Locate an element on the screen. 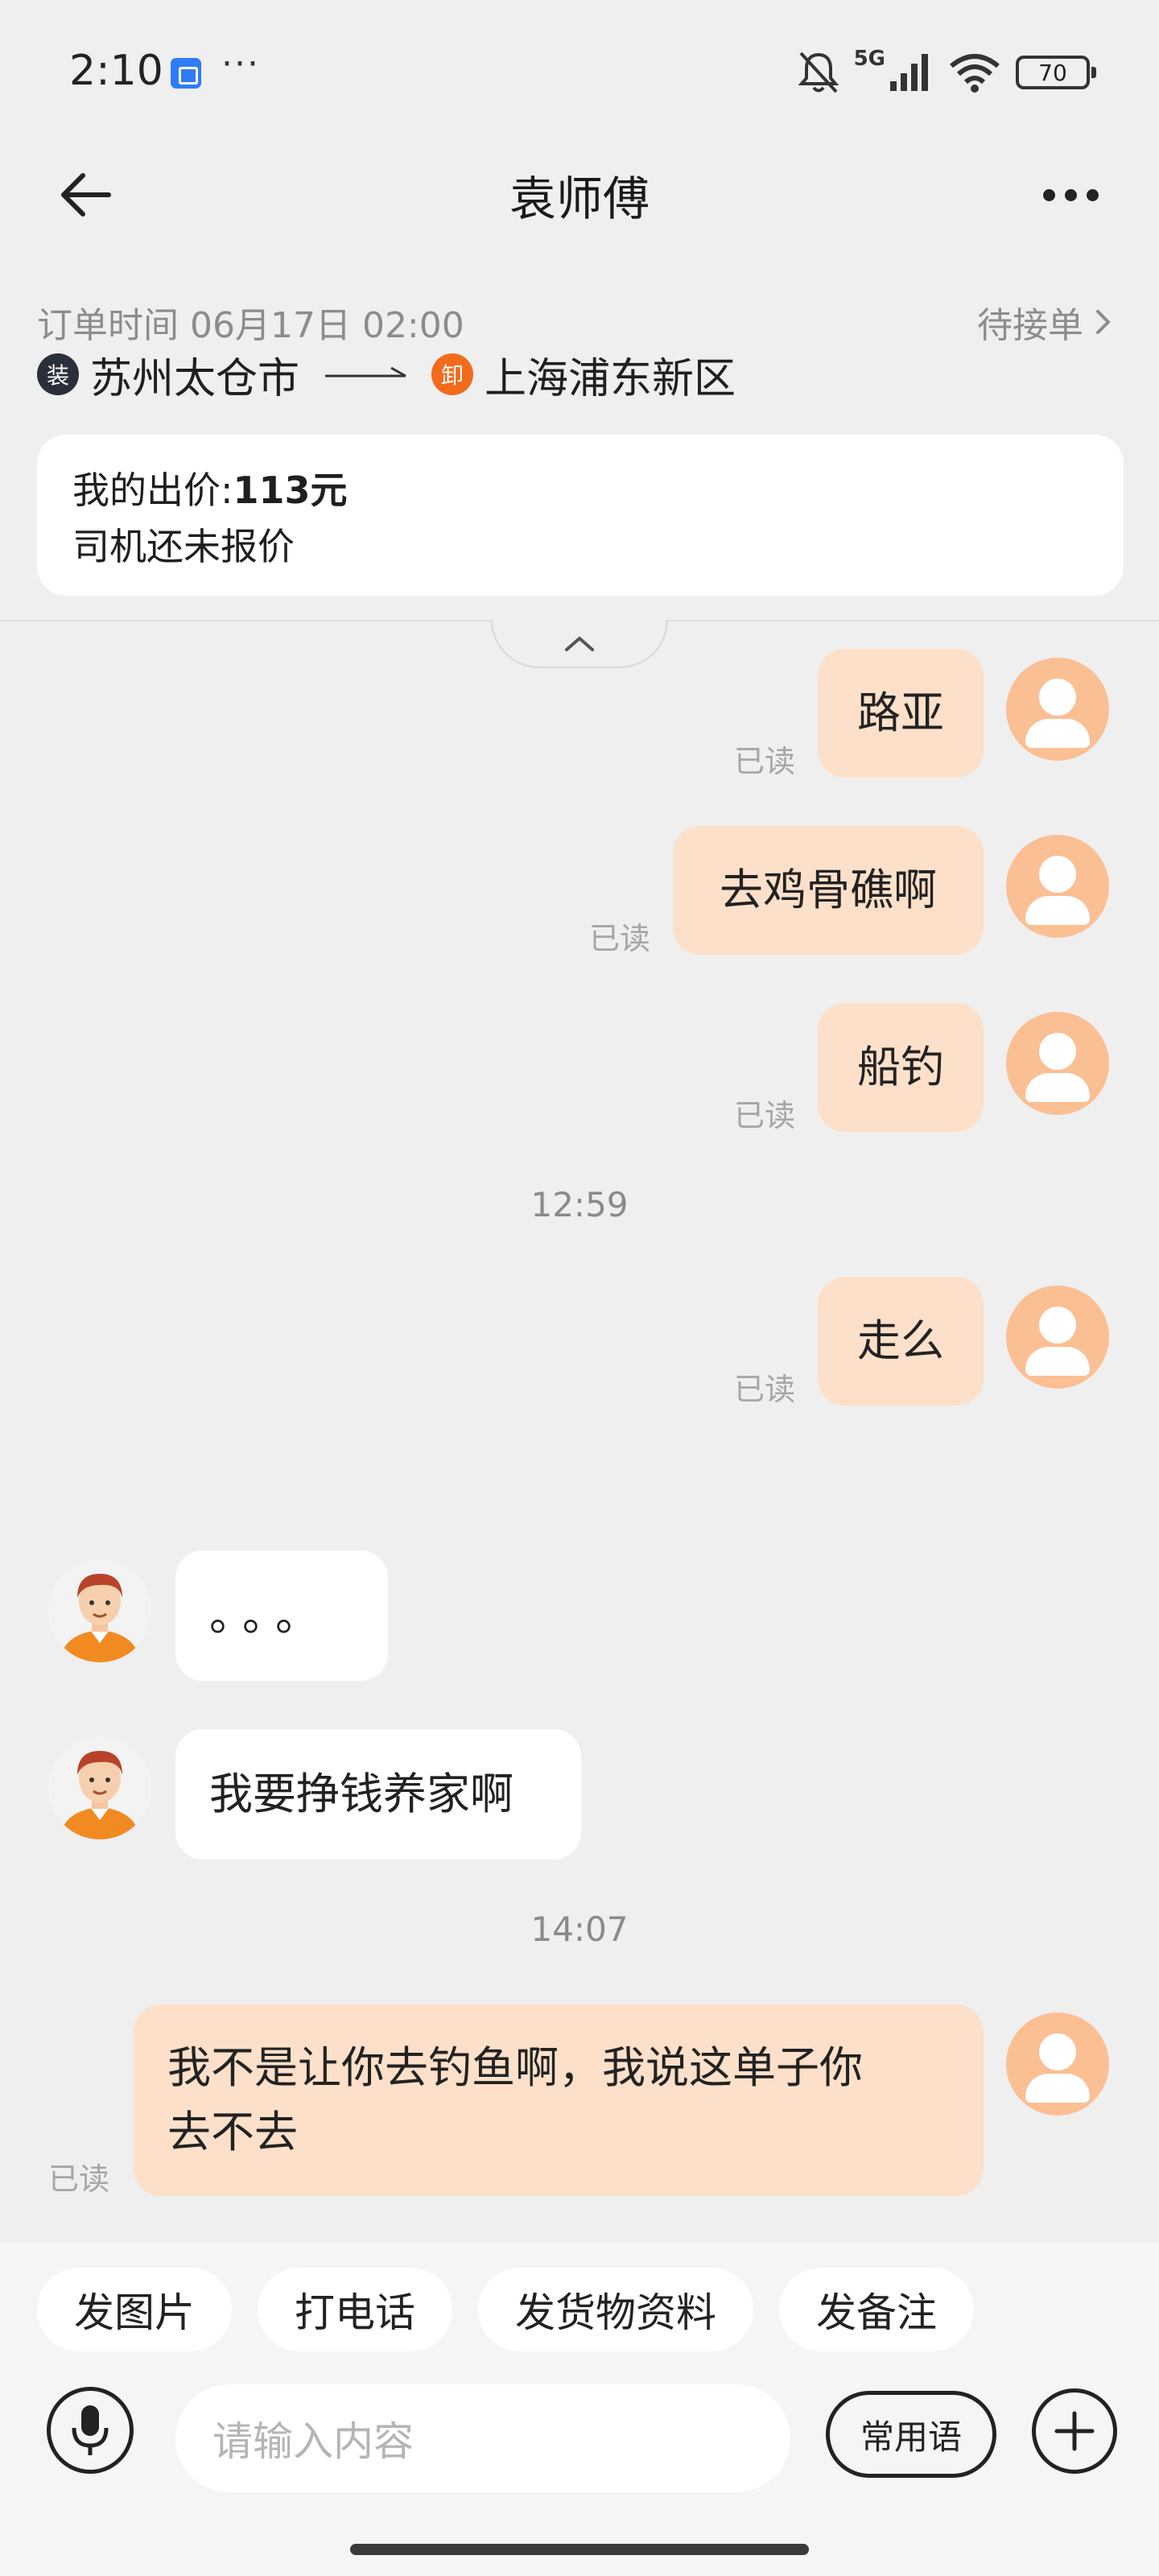  nav-bar: 袁师傅 is located at coordinates (579, 195).